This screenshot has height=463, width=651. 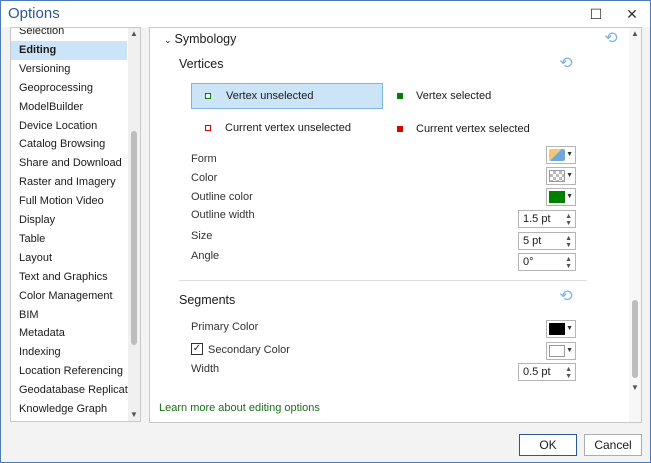 What do you see at coordinates (69, 239) in the screenshot?
I see `nav-item-table: Table` at bounding box center [69, 239].